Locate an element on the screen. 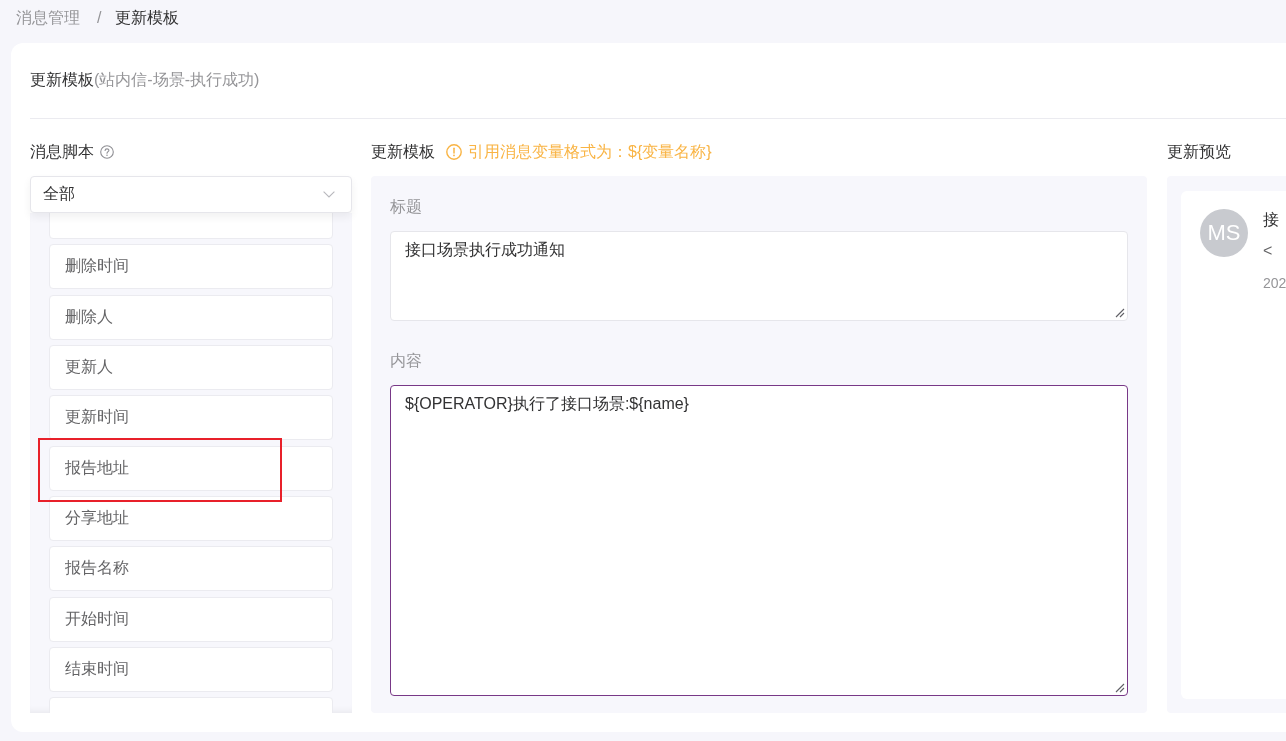  card-title: 更新模板 is located at coordinates (62, 80).